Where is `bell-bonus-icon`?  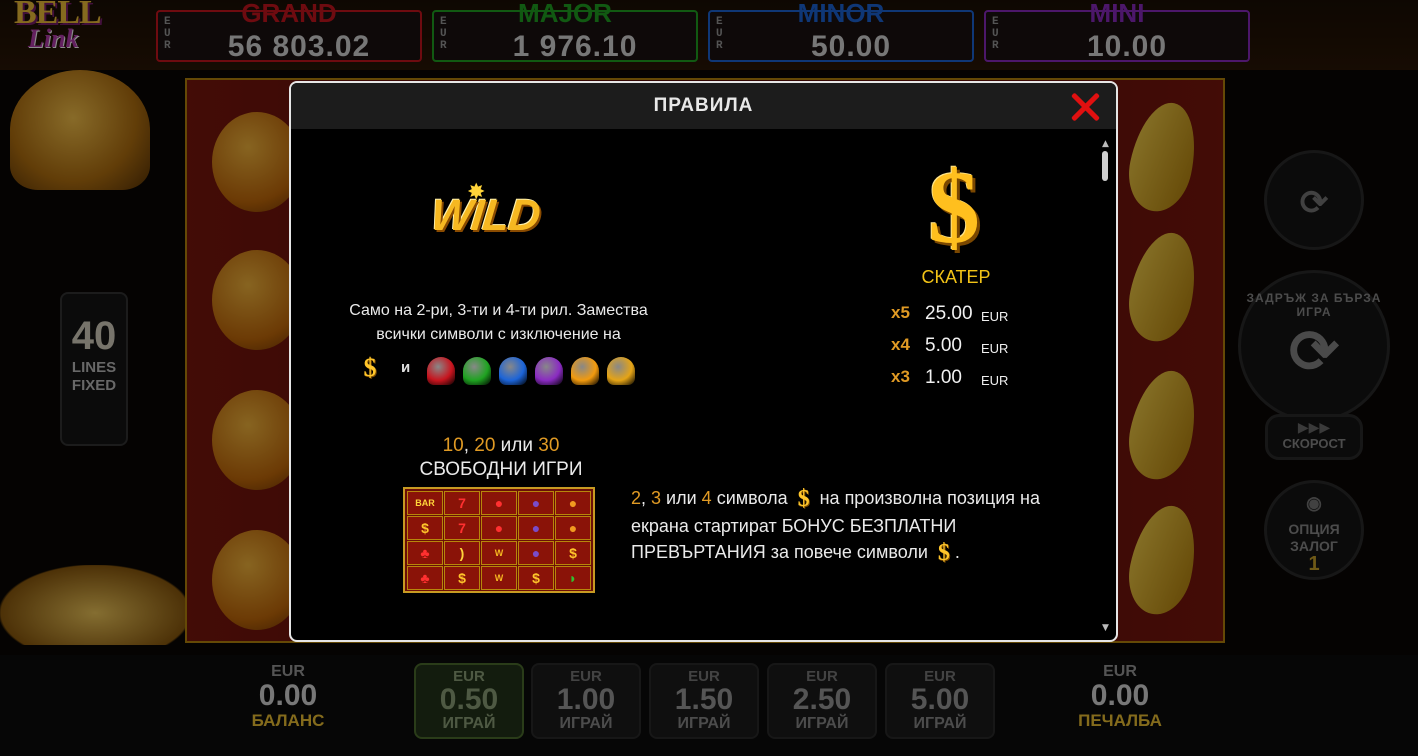 bell-bonus-icon is located at coordinates (585, 371).